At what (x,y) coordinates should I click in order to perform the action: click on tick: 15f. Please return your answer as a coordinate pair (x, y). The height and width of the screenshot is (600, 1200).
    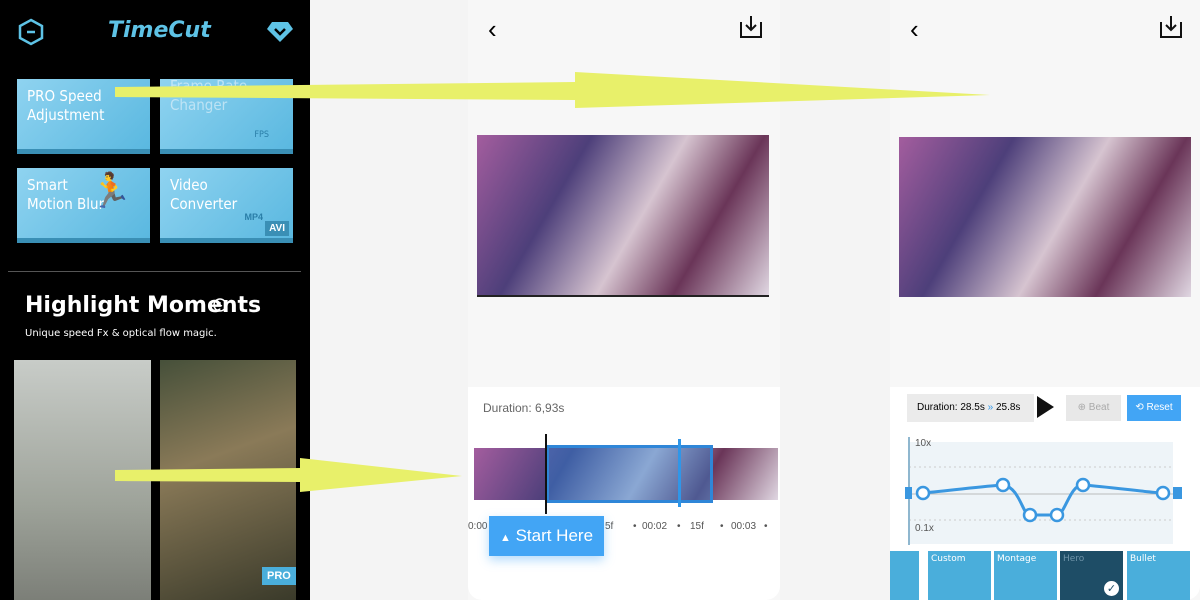
    Looking at the image, I should click on (697, 526).